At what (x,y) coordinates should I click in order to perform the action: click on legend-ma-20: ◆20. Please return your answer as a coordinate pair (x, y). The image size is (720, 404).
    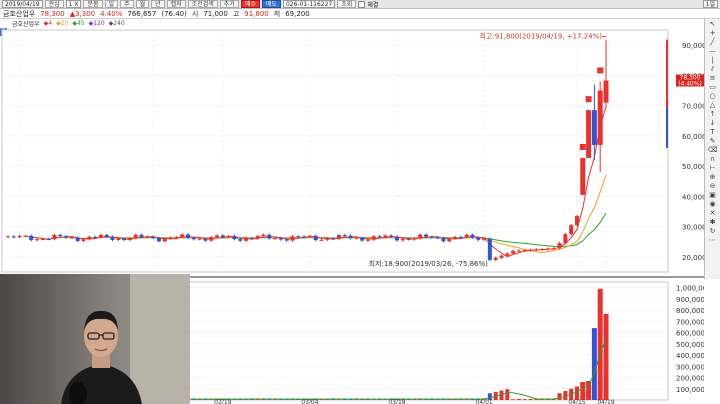
    Looking at the image, I should click on (62, 23).